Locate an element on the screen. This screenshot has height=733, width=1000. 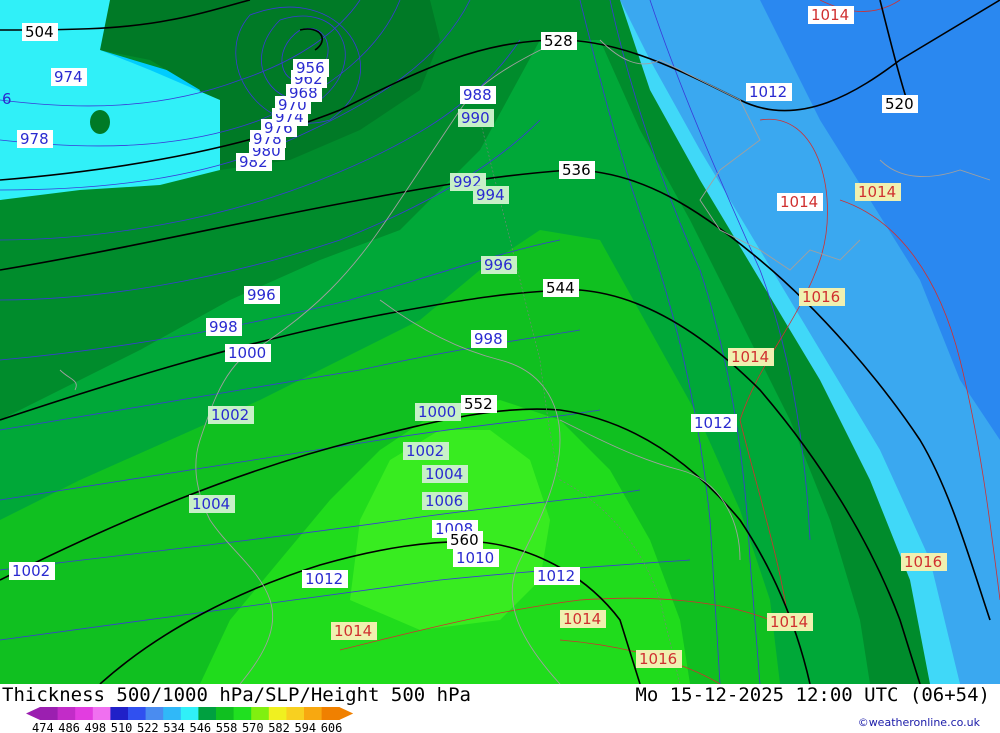
svg-text: 544 is located at coordinates (560, 288).